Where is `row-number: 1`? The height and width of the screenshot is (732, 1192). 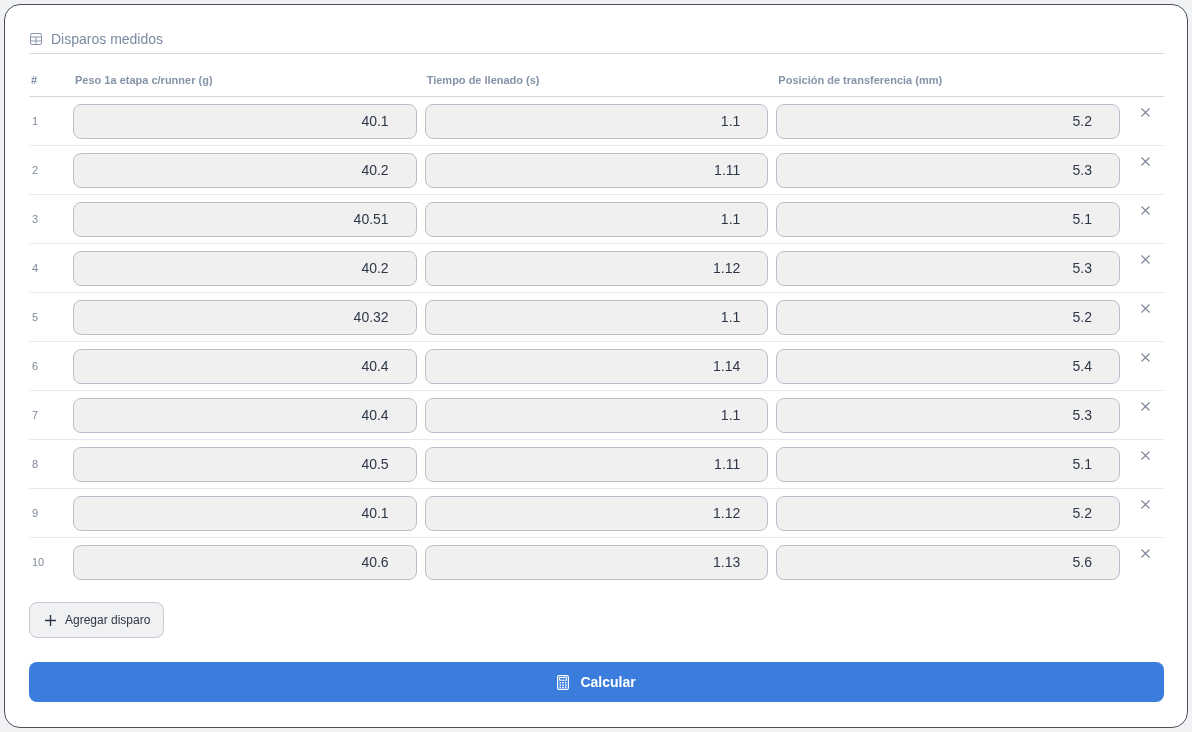 row-number: 1 is located at coordinates (35, 121).